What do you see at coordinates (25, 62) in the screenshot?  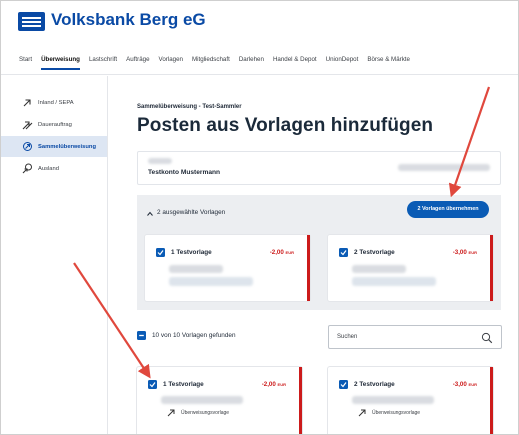 I see `nav-start: Start` at bounding box center [25, 62].